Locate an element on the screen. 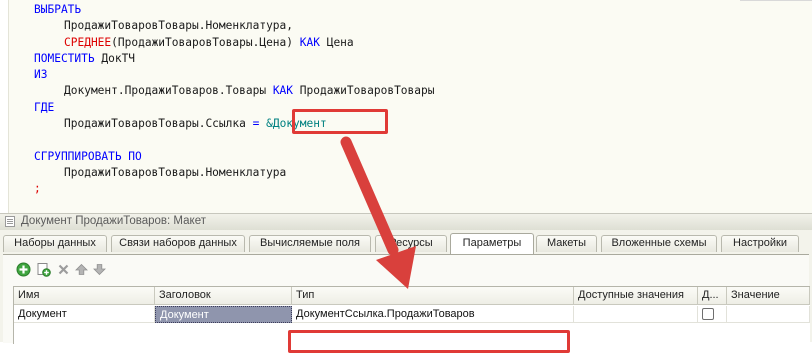 The image size is (812, 353). cell-title: Документ is located at coordinates (223, 314).